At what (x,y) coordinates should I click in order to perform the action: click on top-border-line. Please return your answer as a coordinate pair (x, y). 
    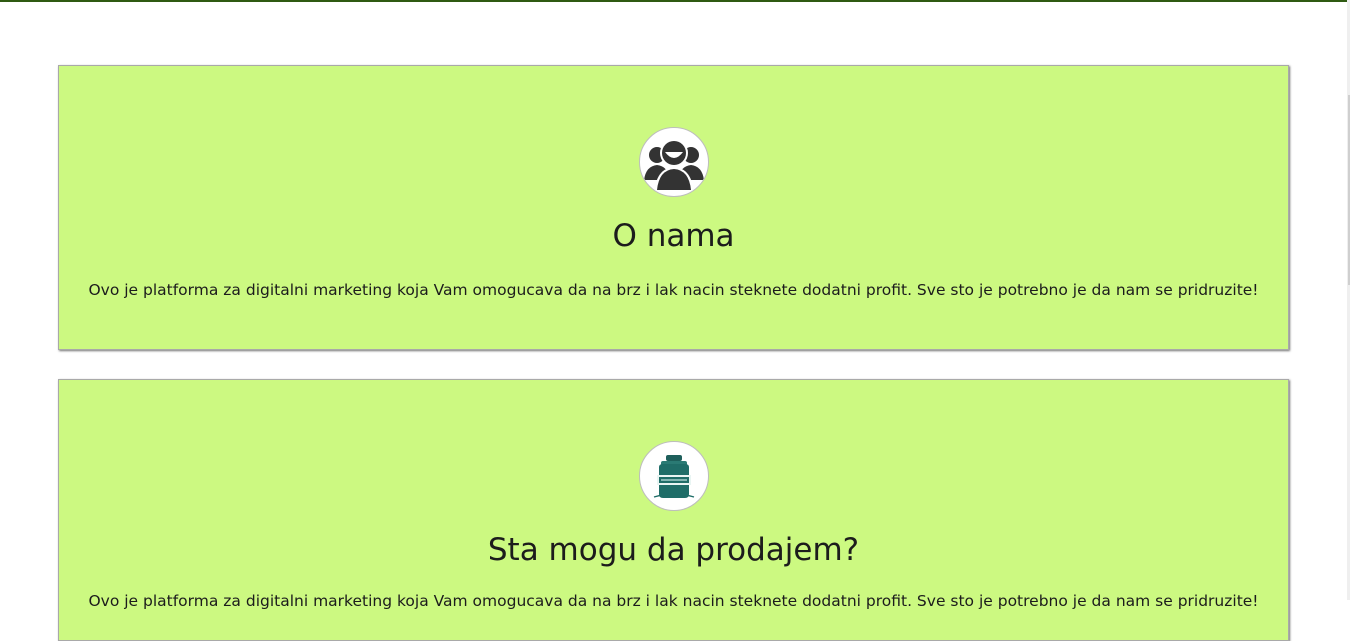
    Looking at the image, I should click on (673, 1).